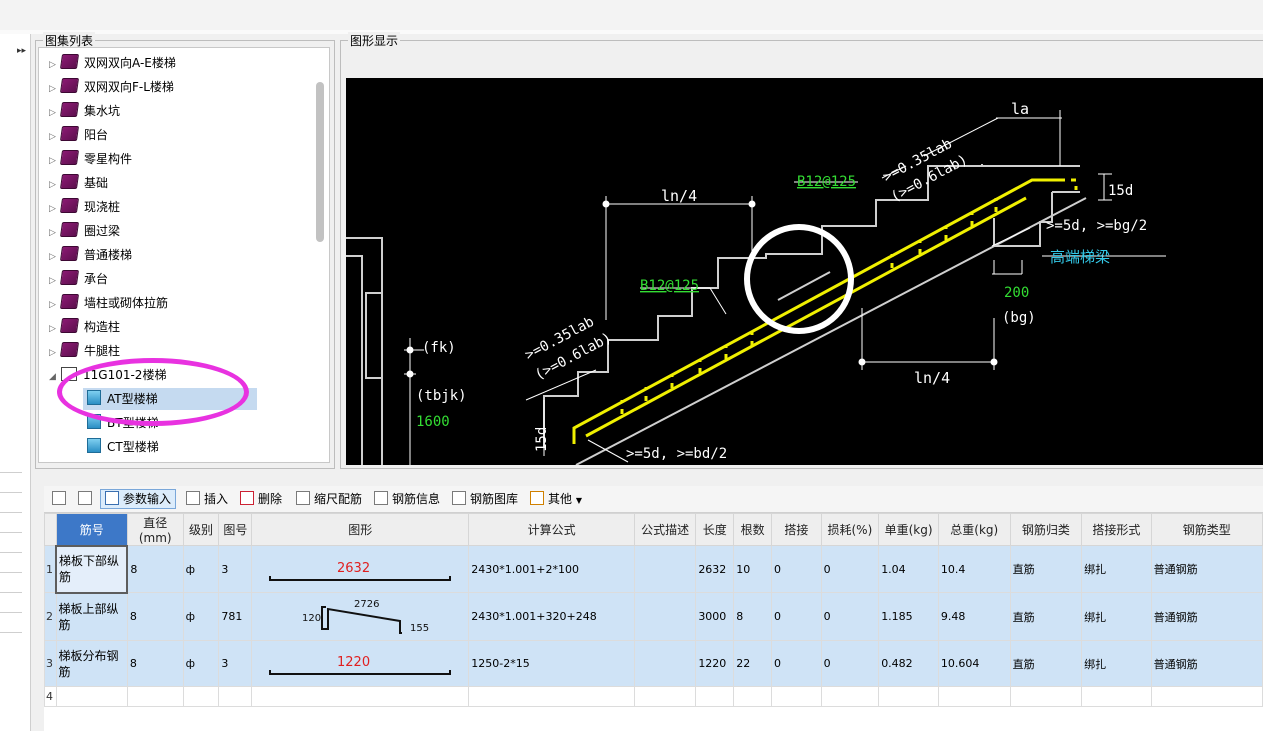 The height and width of the screenshot is (731, 1263). Describe the element at coordinates (908, 663) in the screenshot. I see `unit-weight-cell: 0.482` at that location.